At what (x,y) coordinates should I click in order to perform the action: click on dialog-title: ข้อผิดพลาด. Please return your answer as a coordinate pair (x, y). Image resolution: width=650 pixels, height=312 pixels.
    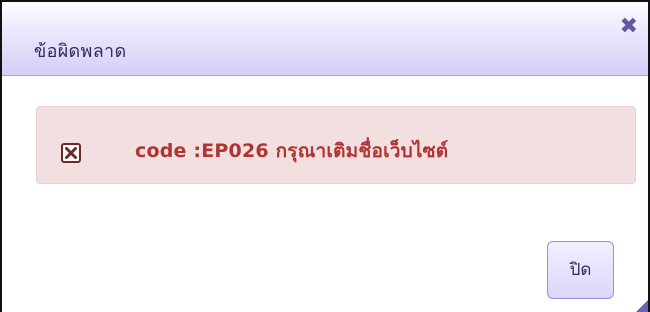
    Looking at the image, I should click on (80, 51).